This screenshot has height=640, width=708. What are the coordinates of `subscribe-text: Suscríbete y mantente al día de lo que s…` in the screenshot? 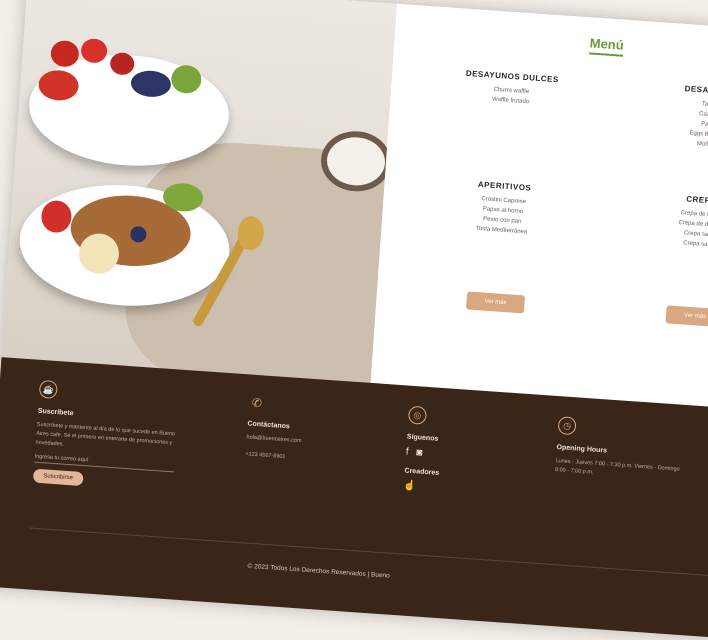 It's located at (105, 434).